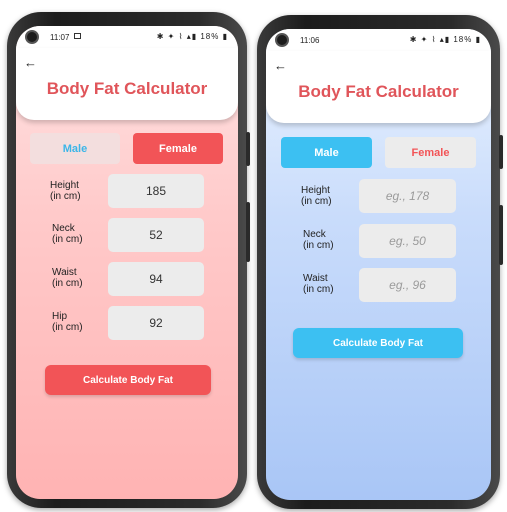 Image resolution: width=507 pixels, height=512 pixels. What do you see at coordinates (156, 235) in the screenshot?
I see `neck-input: 52` at bounding box center [156, 235].